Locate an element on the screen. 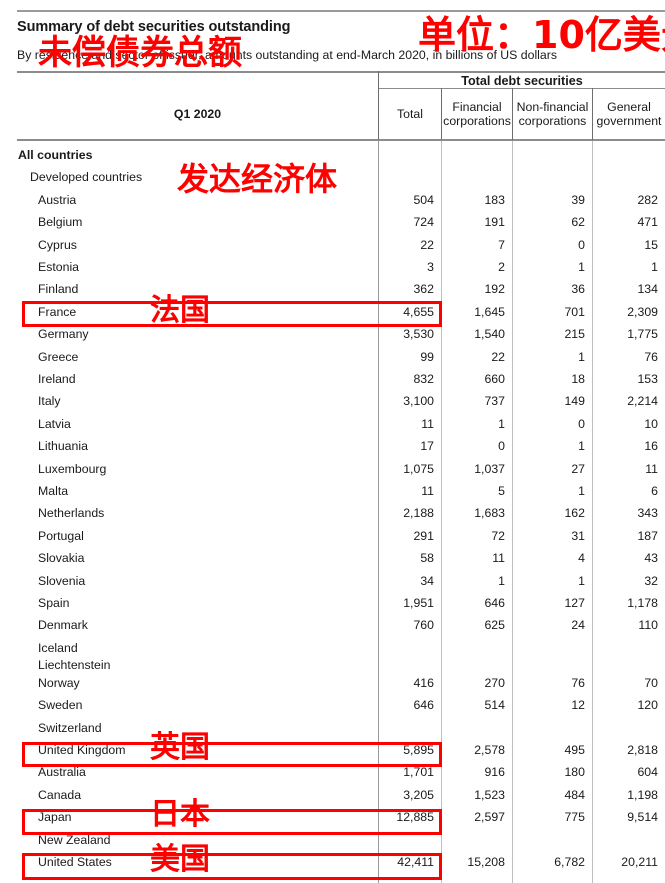  cell-government: 1,198 is located at coordinates (642, 794).